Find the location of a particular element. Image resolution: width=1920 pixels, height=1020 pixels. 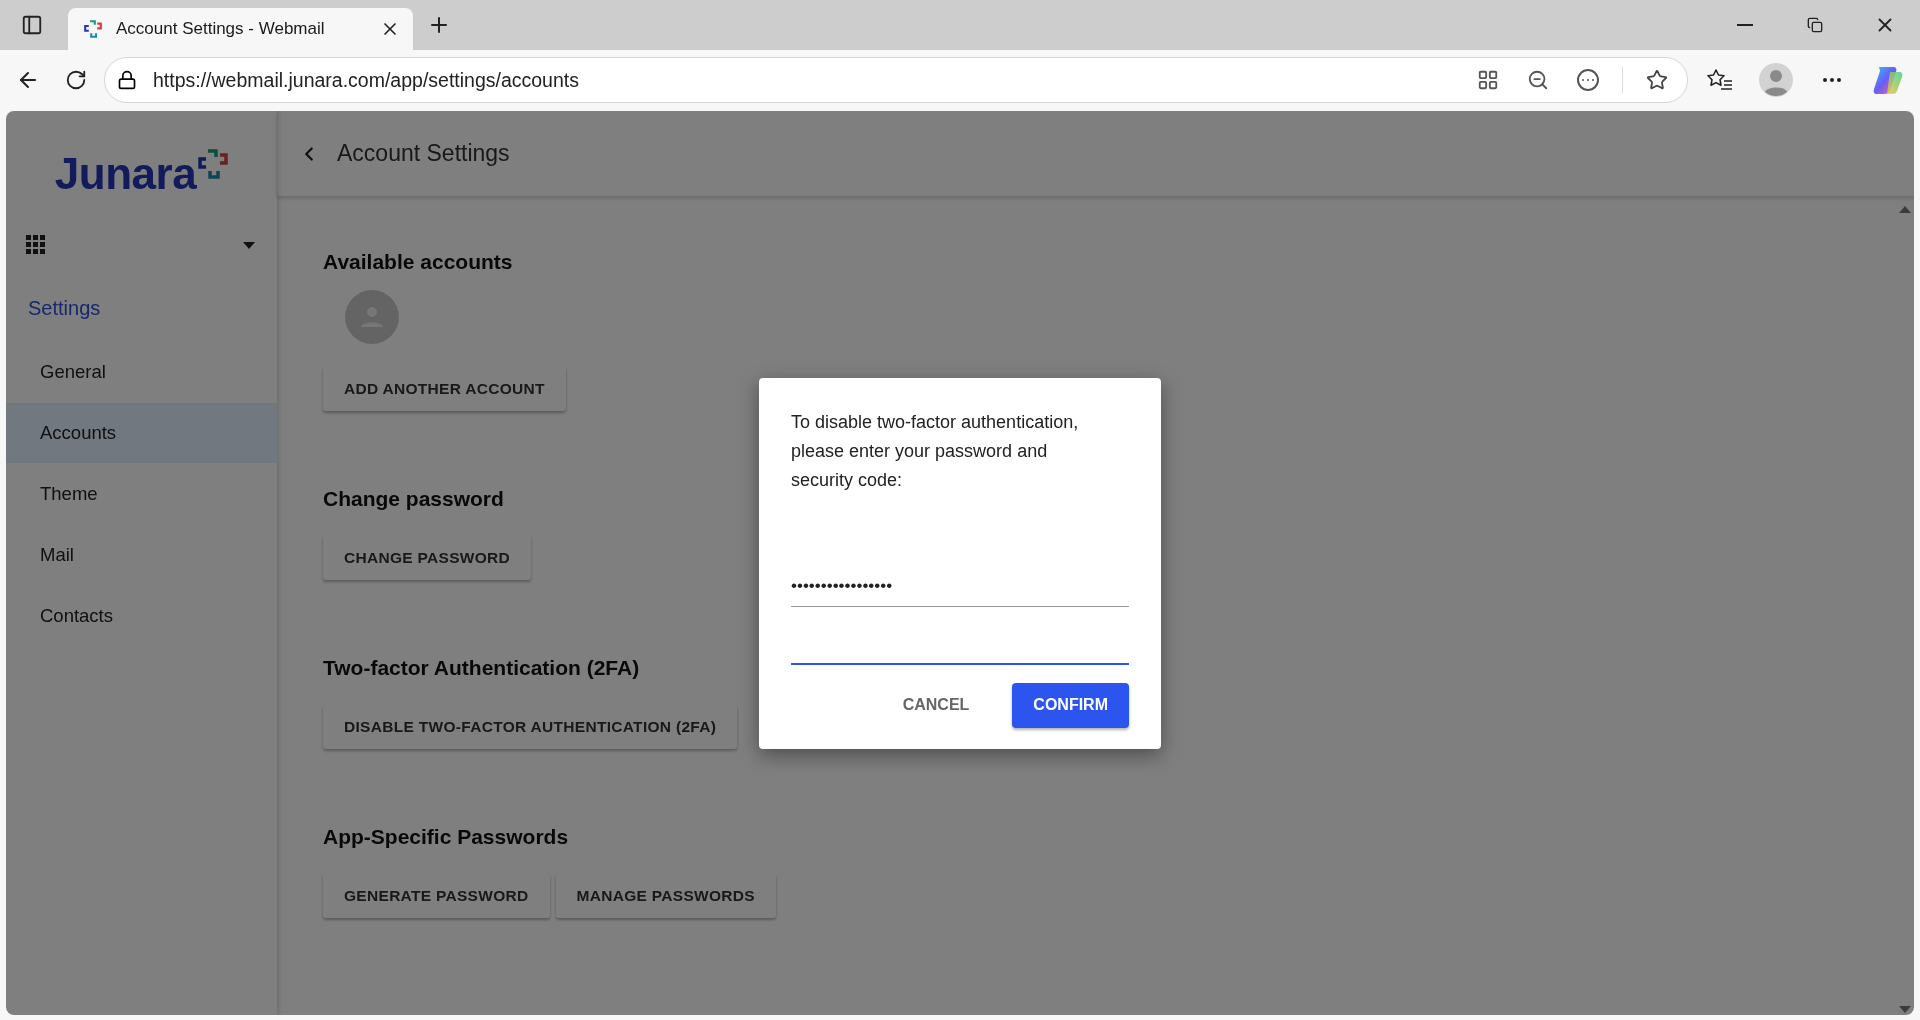

logo-mark-icon is located at coordinates (213, 164).